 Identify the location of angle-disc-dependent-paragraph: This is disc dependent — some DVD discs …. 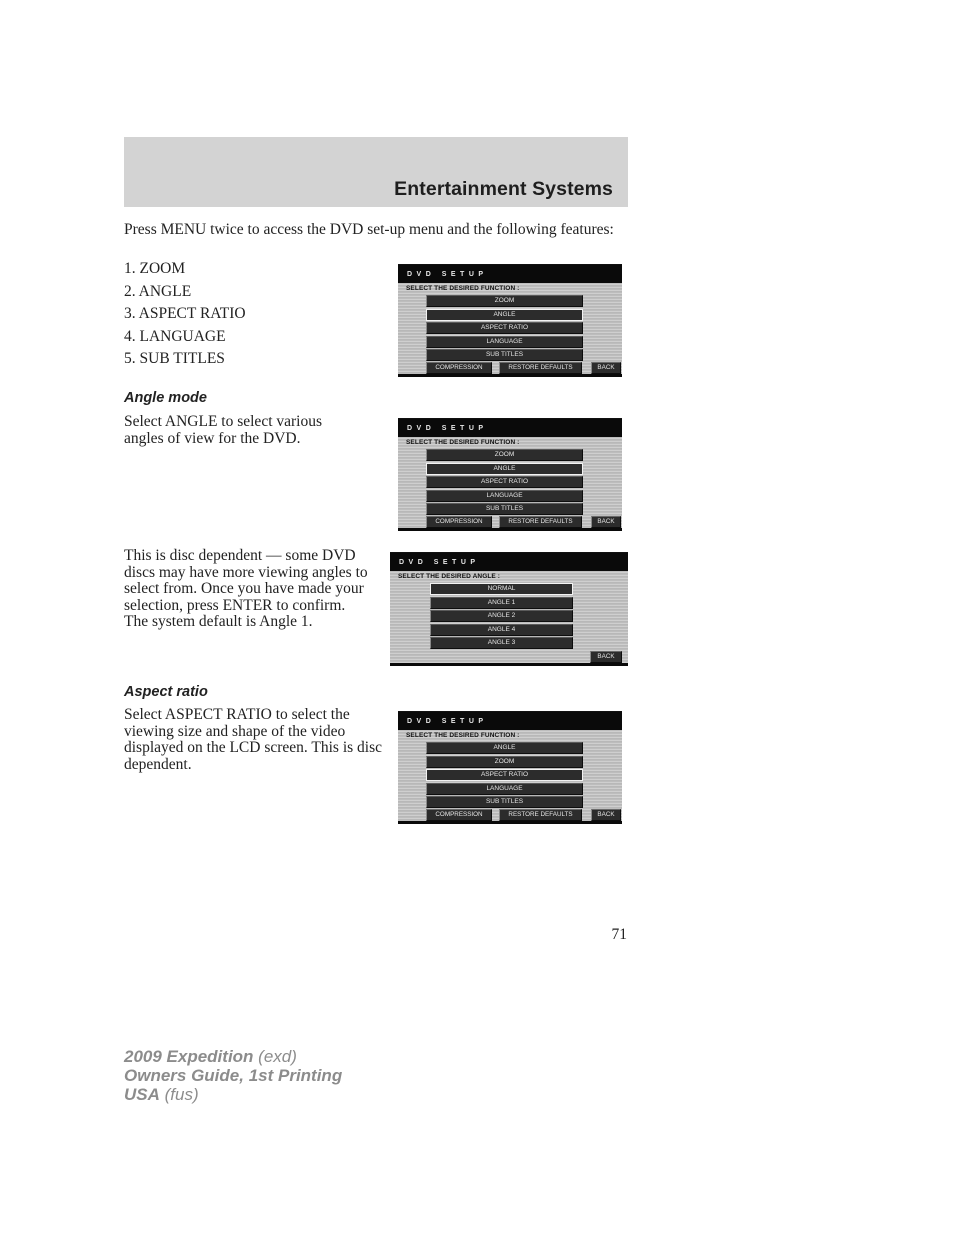
(246, 588).